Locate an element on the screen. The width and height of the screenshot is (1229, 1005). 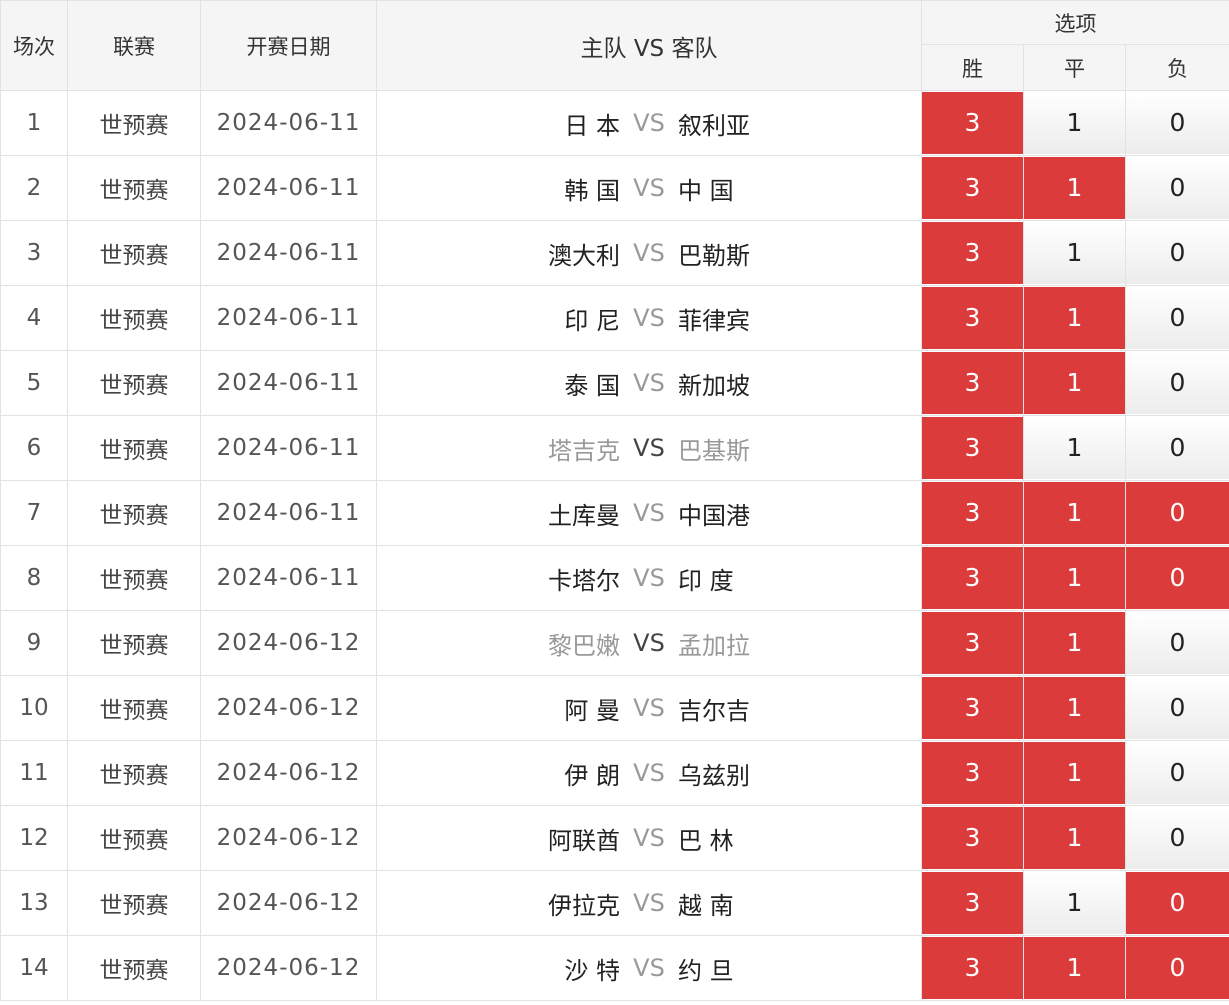
match-cell: 伊 朗 VS 乌兹别 is located at coordinates (649, 773).